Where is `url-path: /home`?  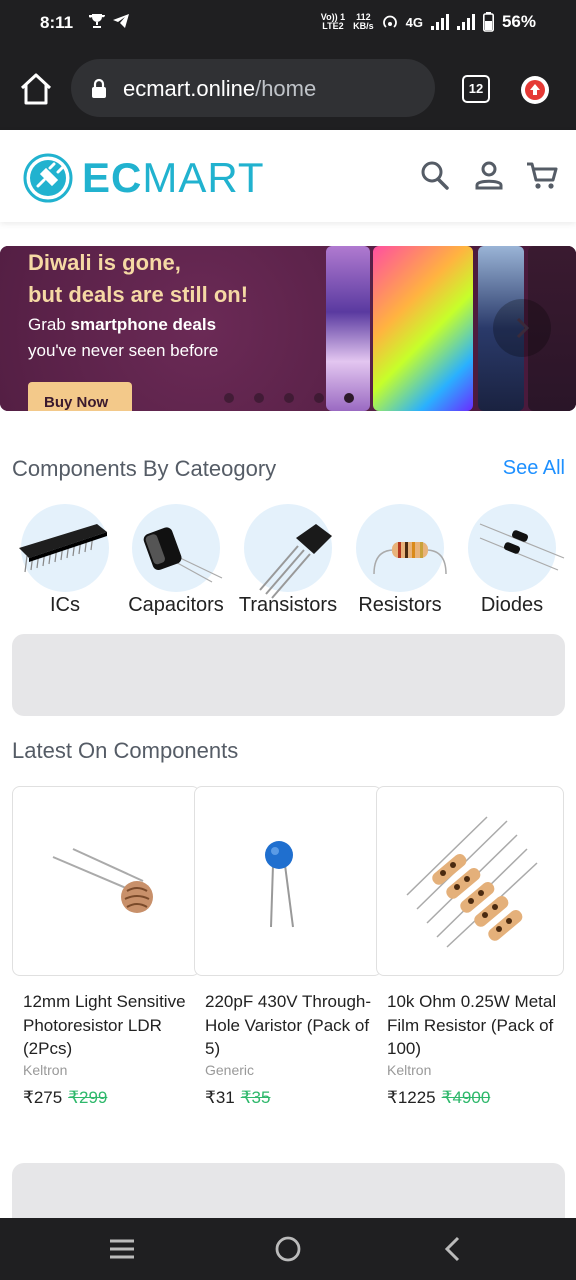 url-path: /home is located at coordinates (286, 88).